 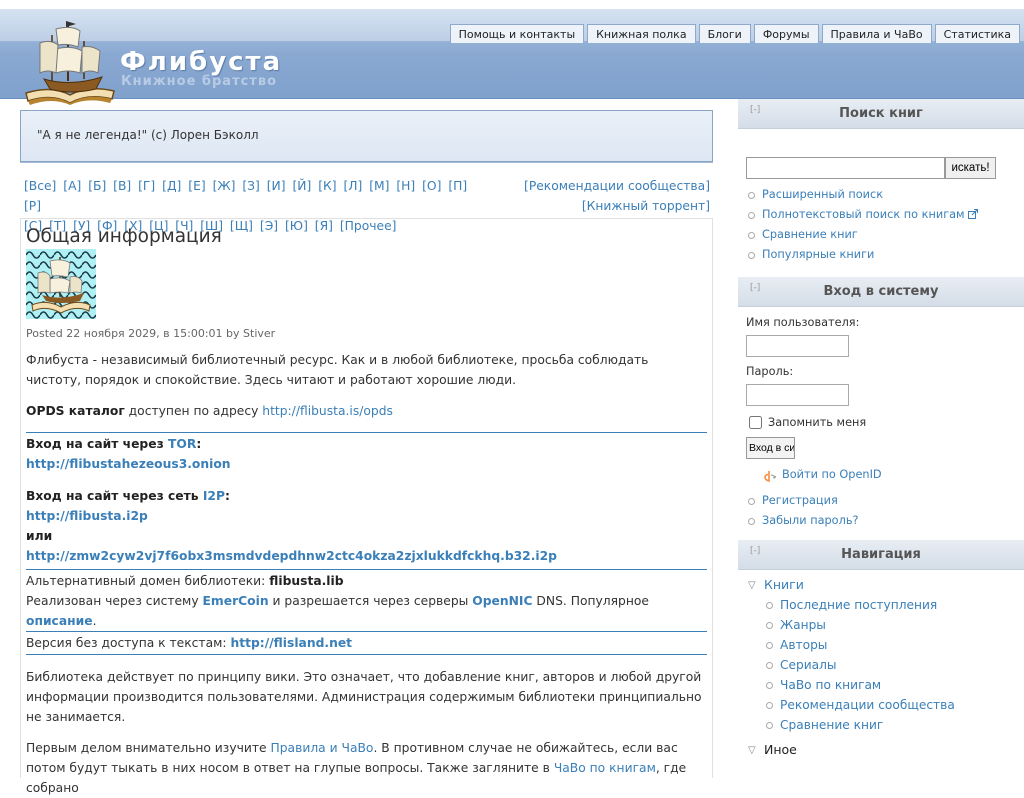 I want to click on search-row: искать!, so click(x=881, y=168).